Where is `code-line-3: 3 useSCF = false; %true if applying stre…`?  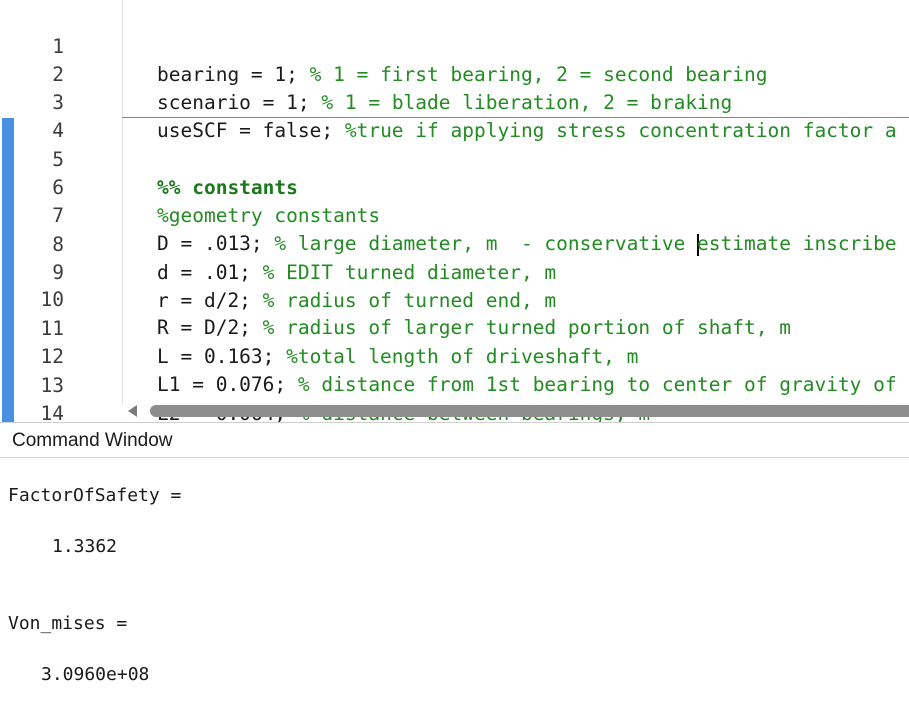 code-line-3: 3 useSCF = false; %true if applying stre… is located at coordinates (454, 101).